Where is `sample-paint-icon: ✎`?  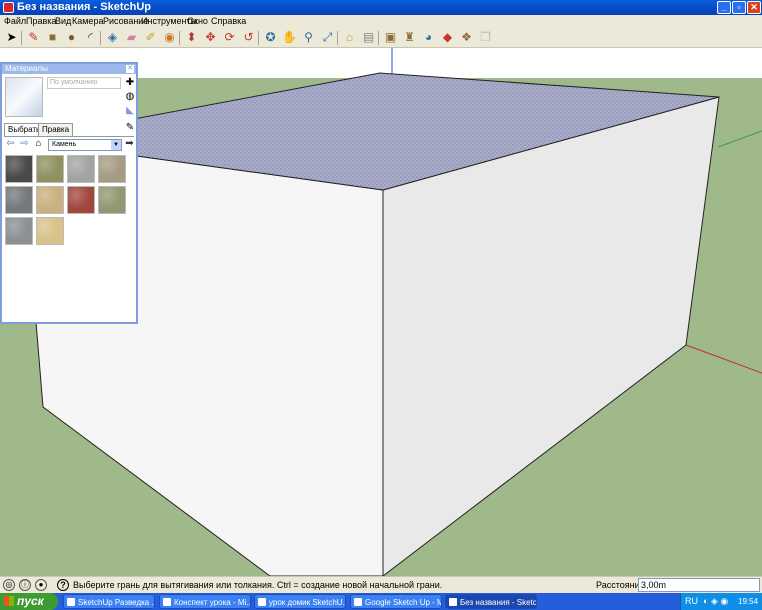 sample-paint-icon: ✎ is located at coordinates (130, 128).